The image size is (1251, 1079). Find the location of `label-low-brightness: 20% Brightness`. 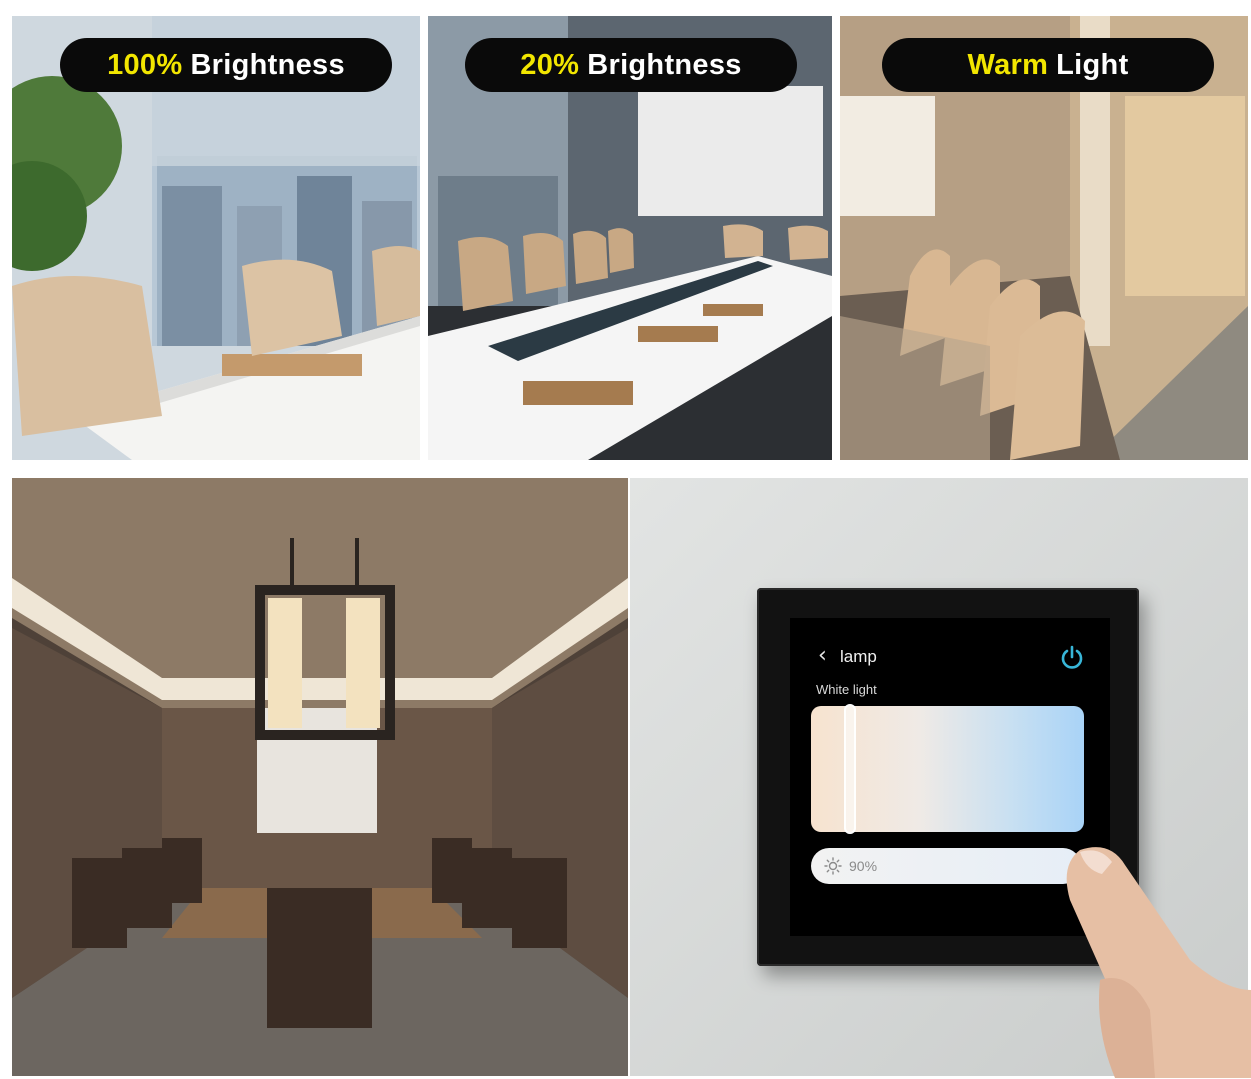

label-low-brightness: 20% Brightness is located at coordinates (631, 65).